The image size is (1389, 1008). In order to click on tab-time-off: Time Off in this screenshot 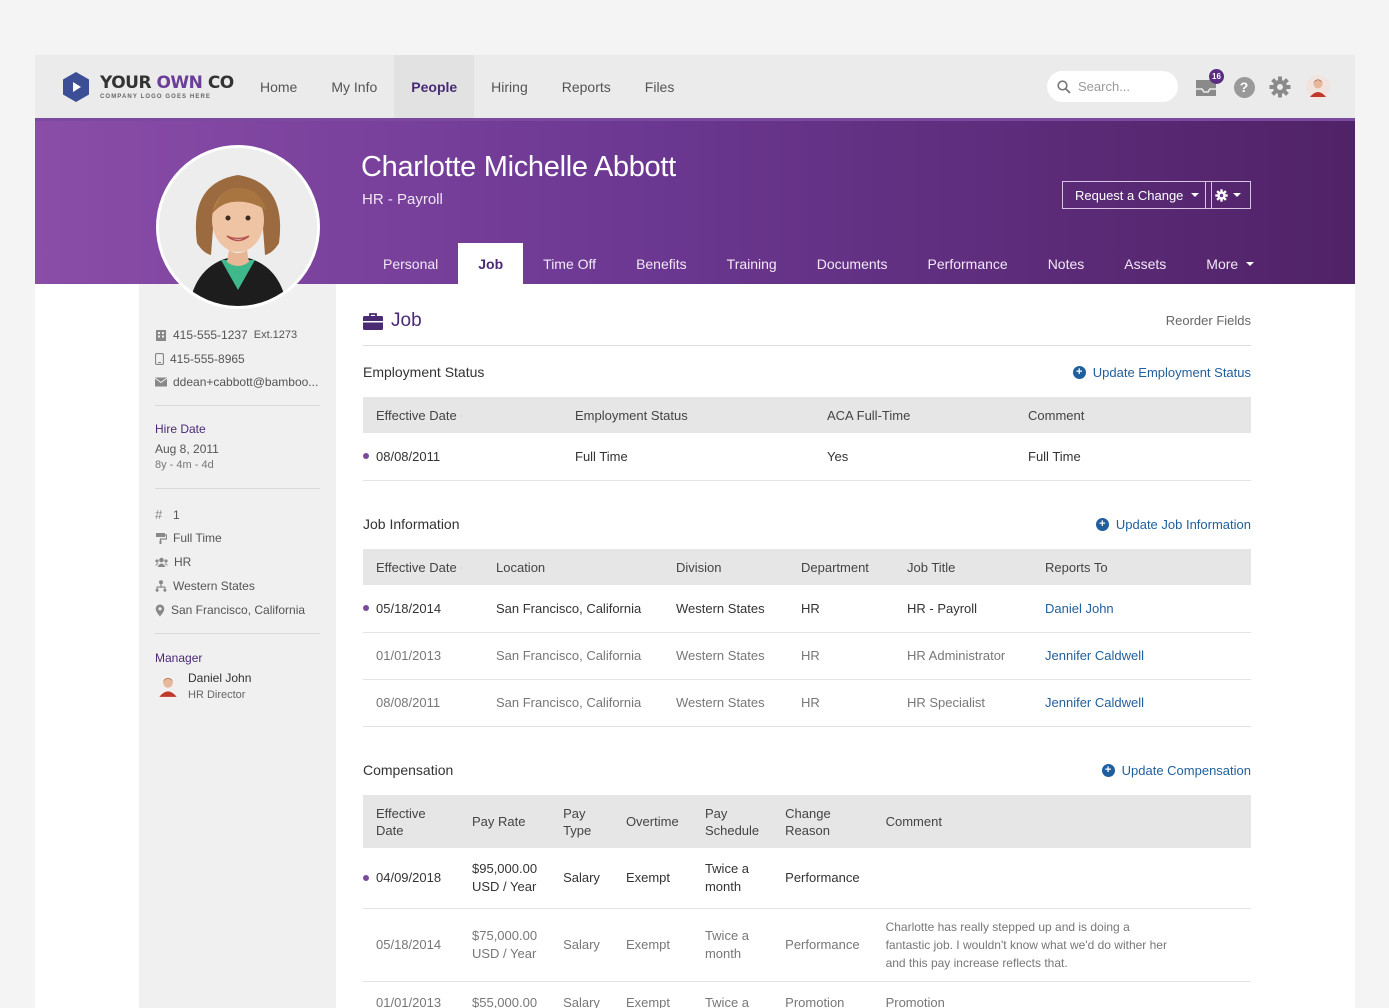, I will do `click(569, 263)`.